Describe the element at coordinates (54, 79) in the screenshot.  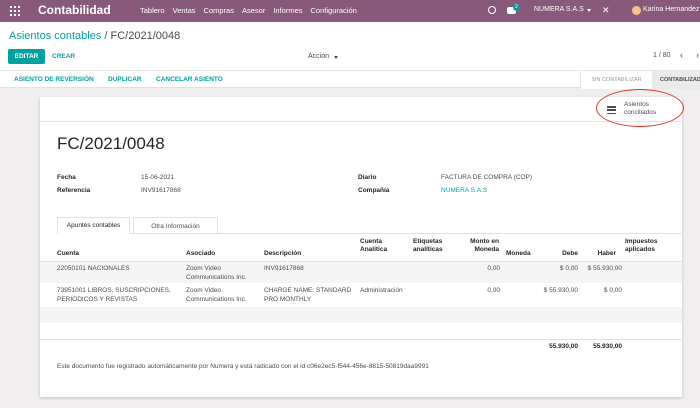
I see `reverse-entry-button: ASIENTO DE REVERSIÓN` at that location.